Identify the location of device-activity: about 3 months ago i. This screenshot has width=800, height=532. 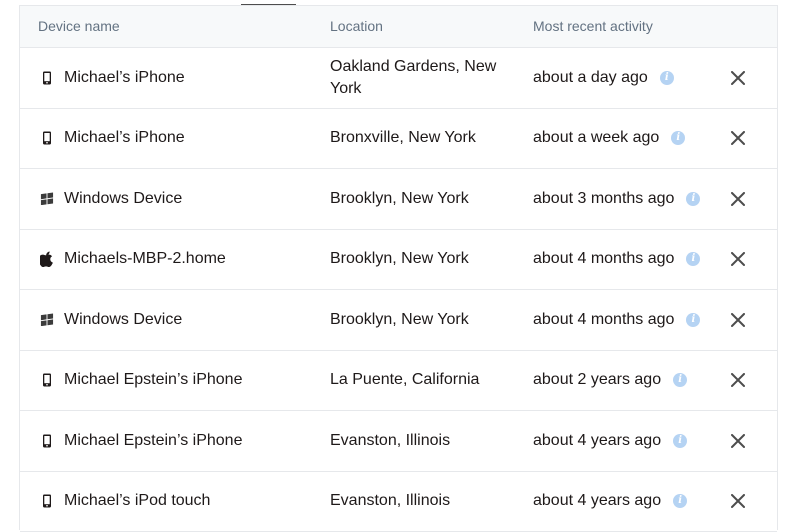
(616, 199).